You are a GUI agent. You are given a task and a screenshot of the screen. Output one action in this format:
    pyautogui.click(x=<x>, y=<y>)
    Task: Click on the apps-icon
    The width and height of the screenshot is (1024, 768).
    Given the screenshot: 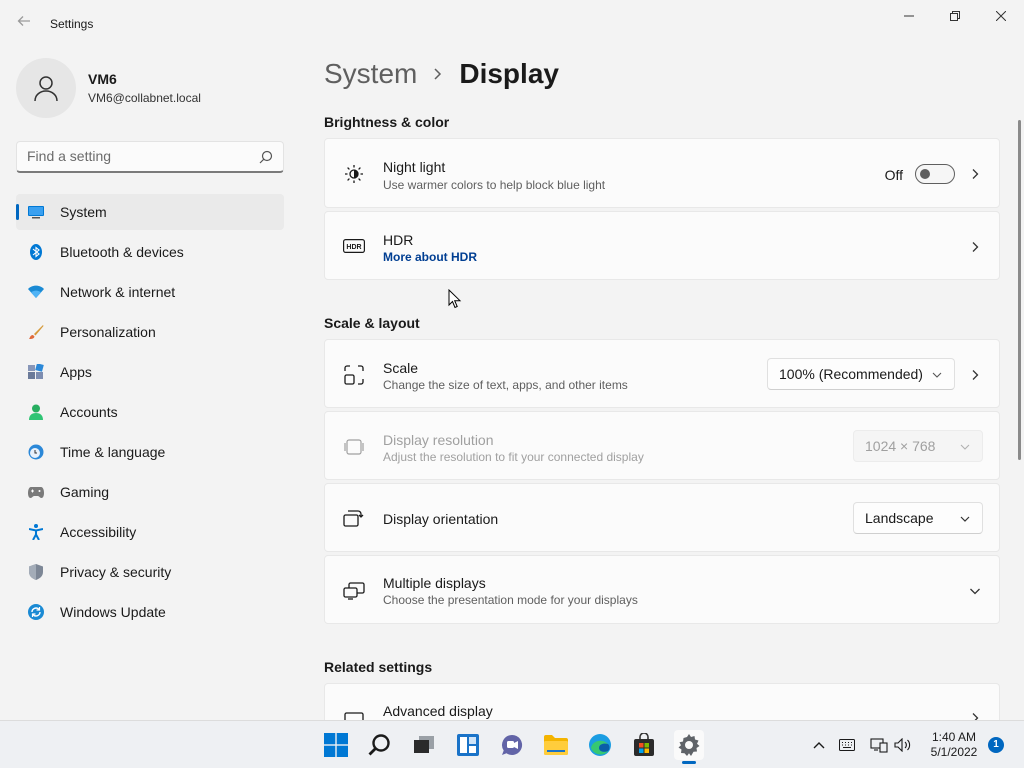 What is the action you would take?
    pyautogui.click(x=36, y=372)
    